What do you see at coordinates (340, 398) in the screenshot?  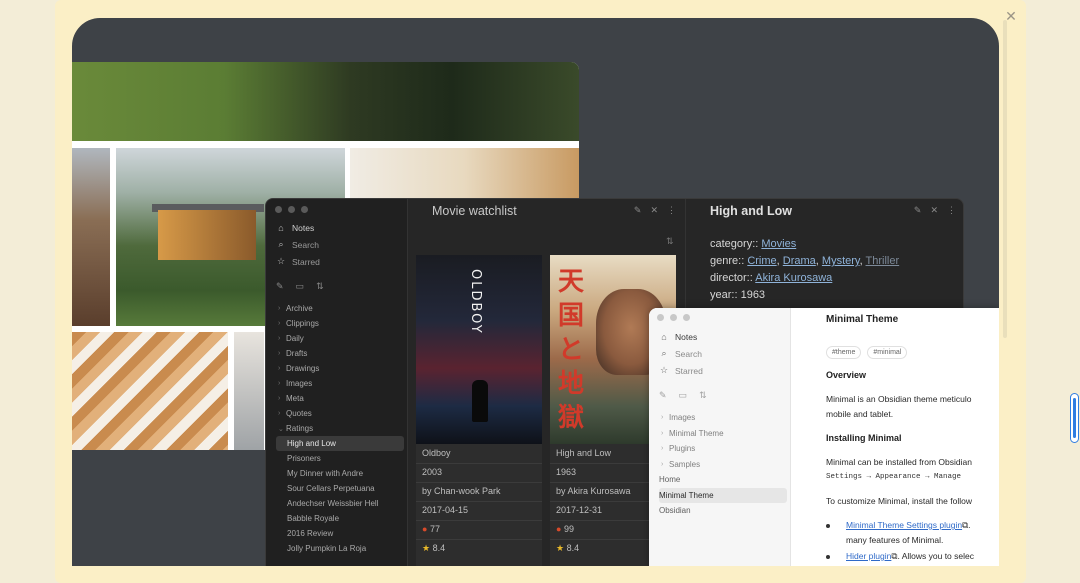 I see `folder-meta: › Meta` at bounding box center [340, 398].